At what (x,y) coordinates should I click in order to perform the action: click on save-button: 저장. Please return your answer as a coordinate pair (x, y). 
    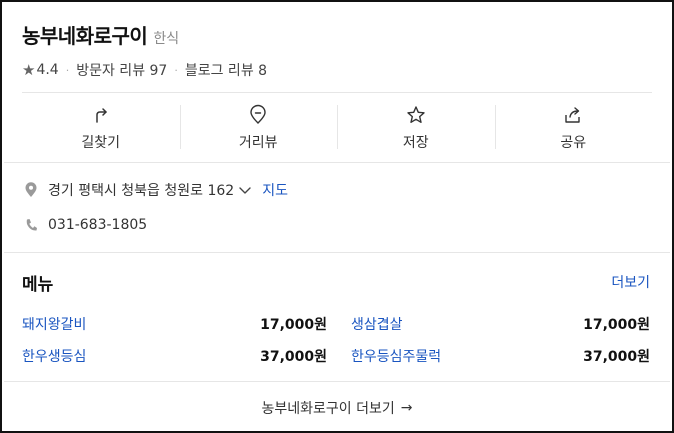
    Looking at the image, I should click on (416, 127).